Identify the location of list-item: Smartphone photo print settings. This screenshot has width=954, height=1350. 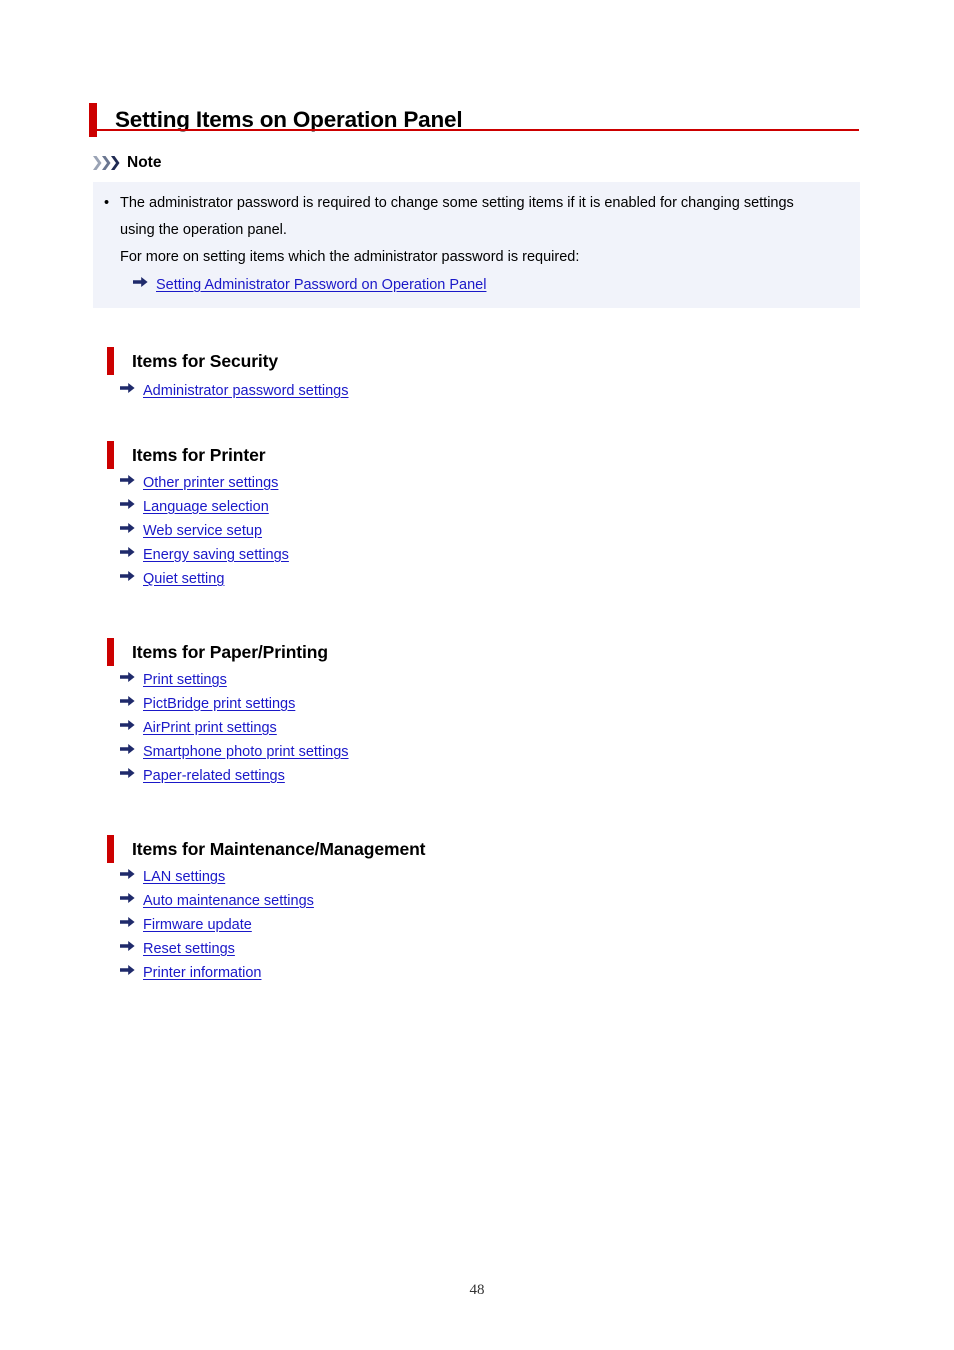
(234, 754).